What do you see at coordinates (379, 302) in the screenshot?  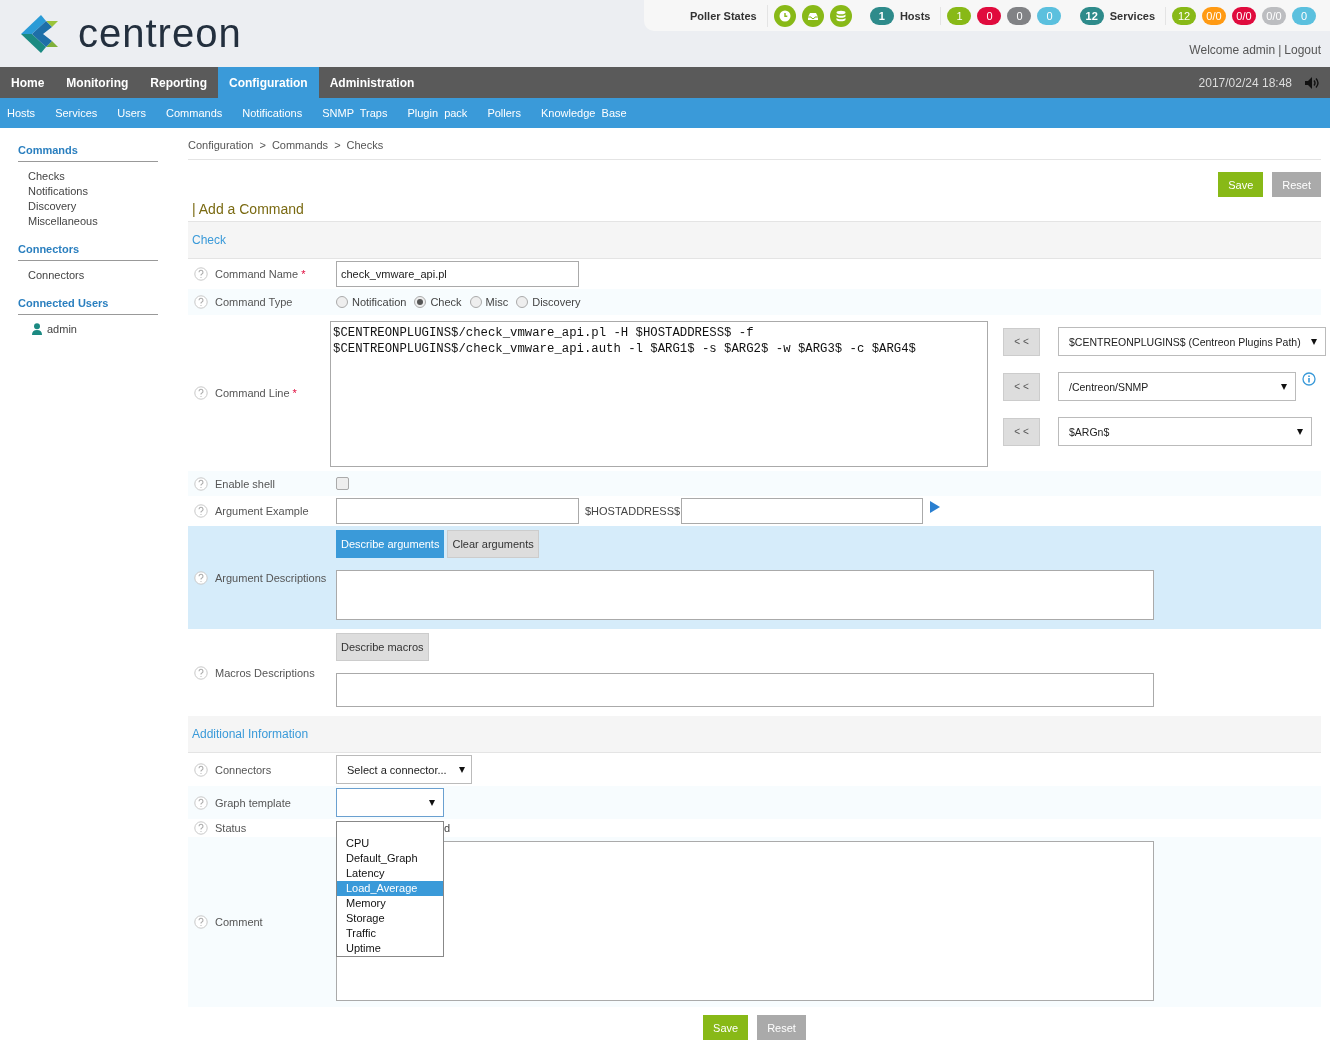 I see `radio-label: Notification` at bounding box center [379, 302].